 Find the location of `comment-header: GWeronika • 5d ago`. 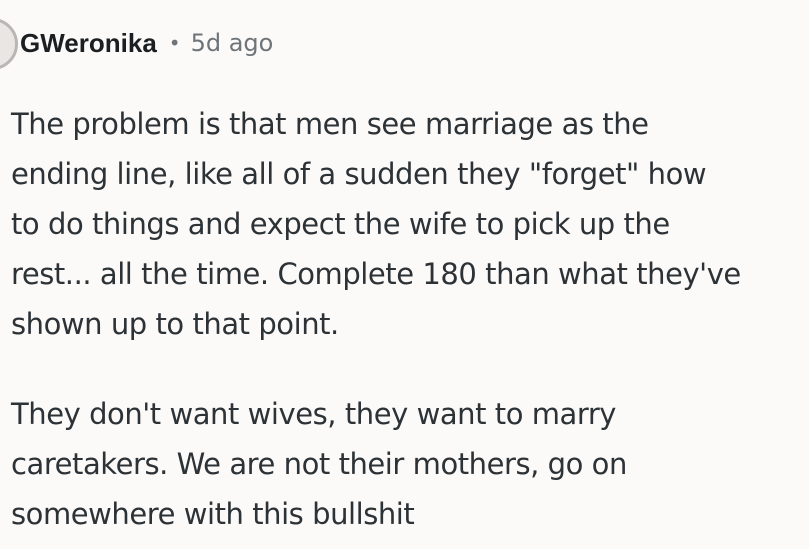

comment-header: GWeronika • 5d ago is located at coordinates (146, 43).